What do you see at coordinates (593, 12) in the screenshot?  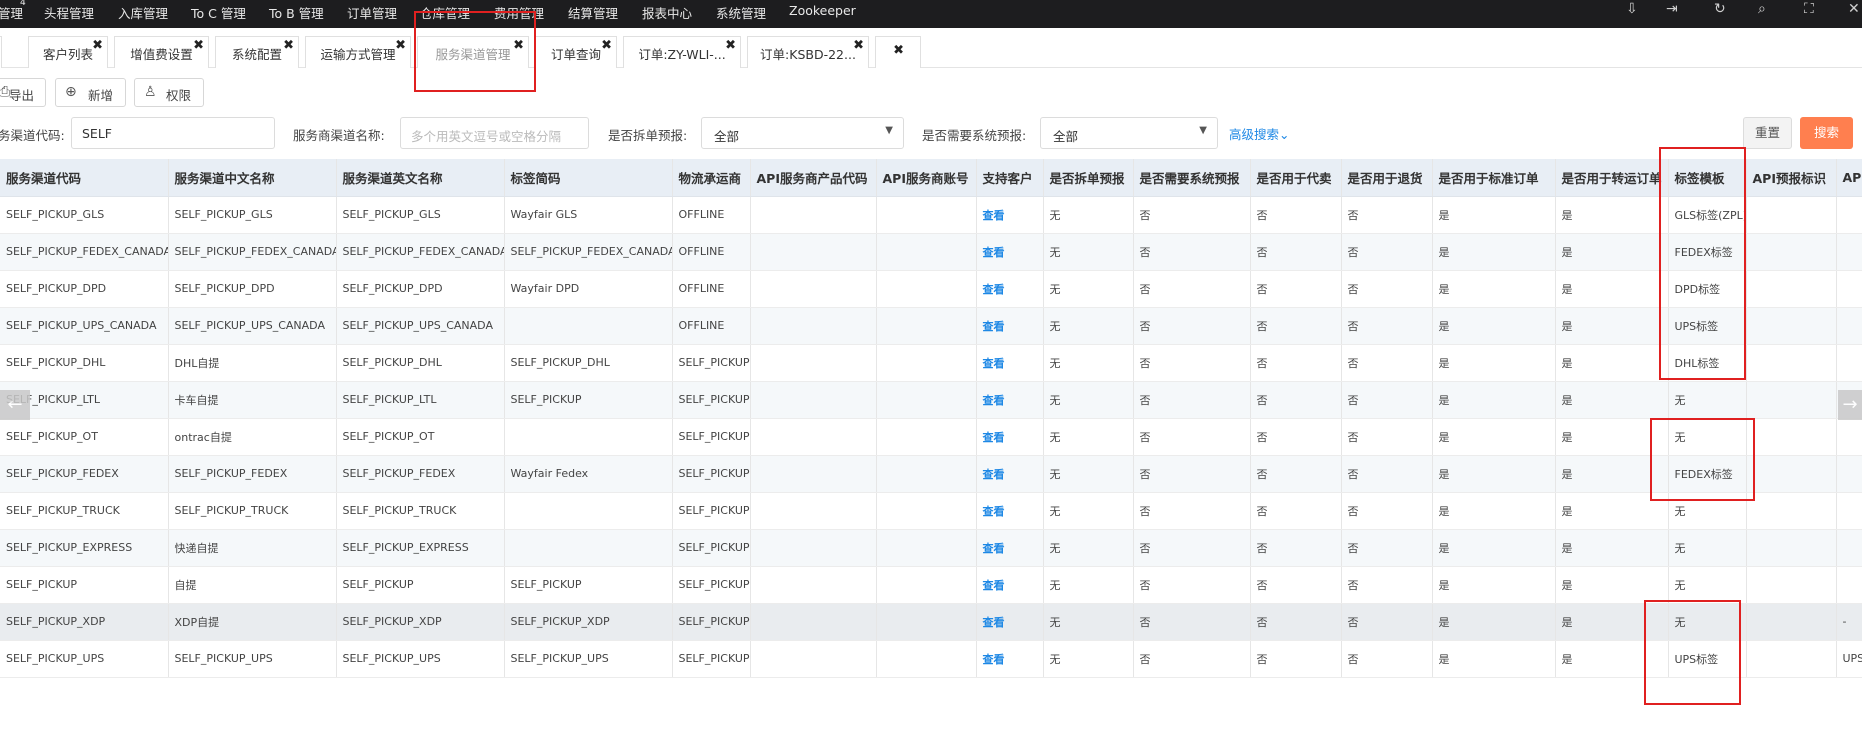 I see `nav-item-settlement: 结算管理` at bounding box center [593, 12].